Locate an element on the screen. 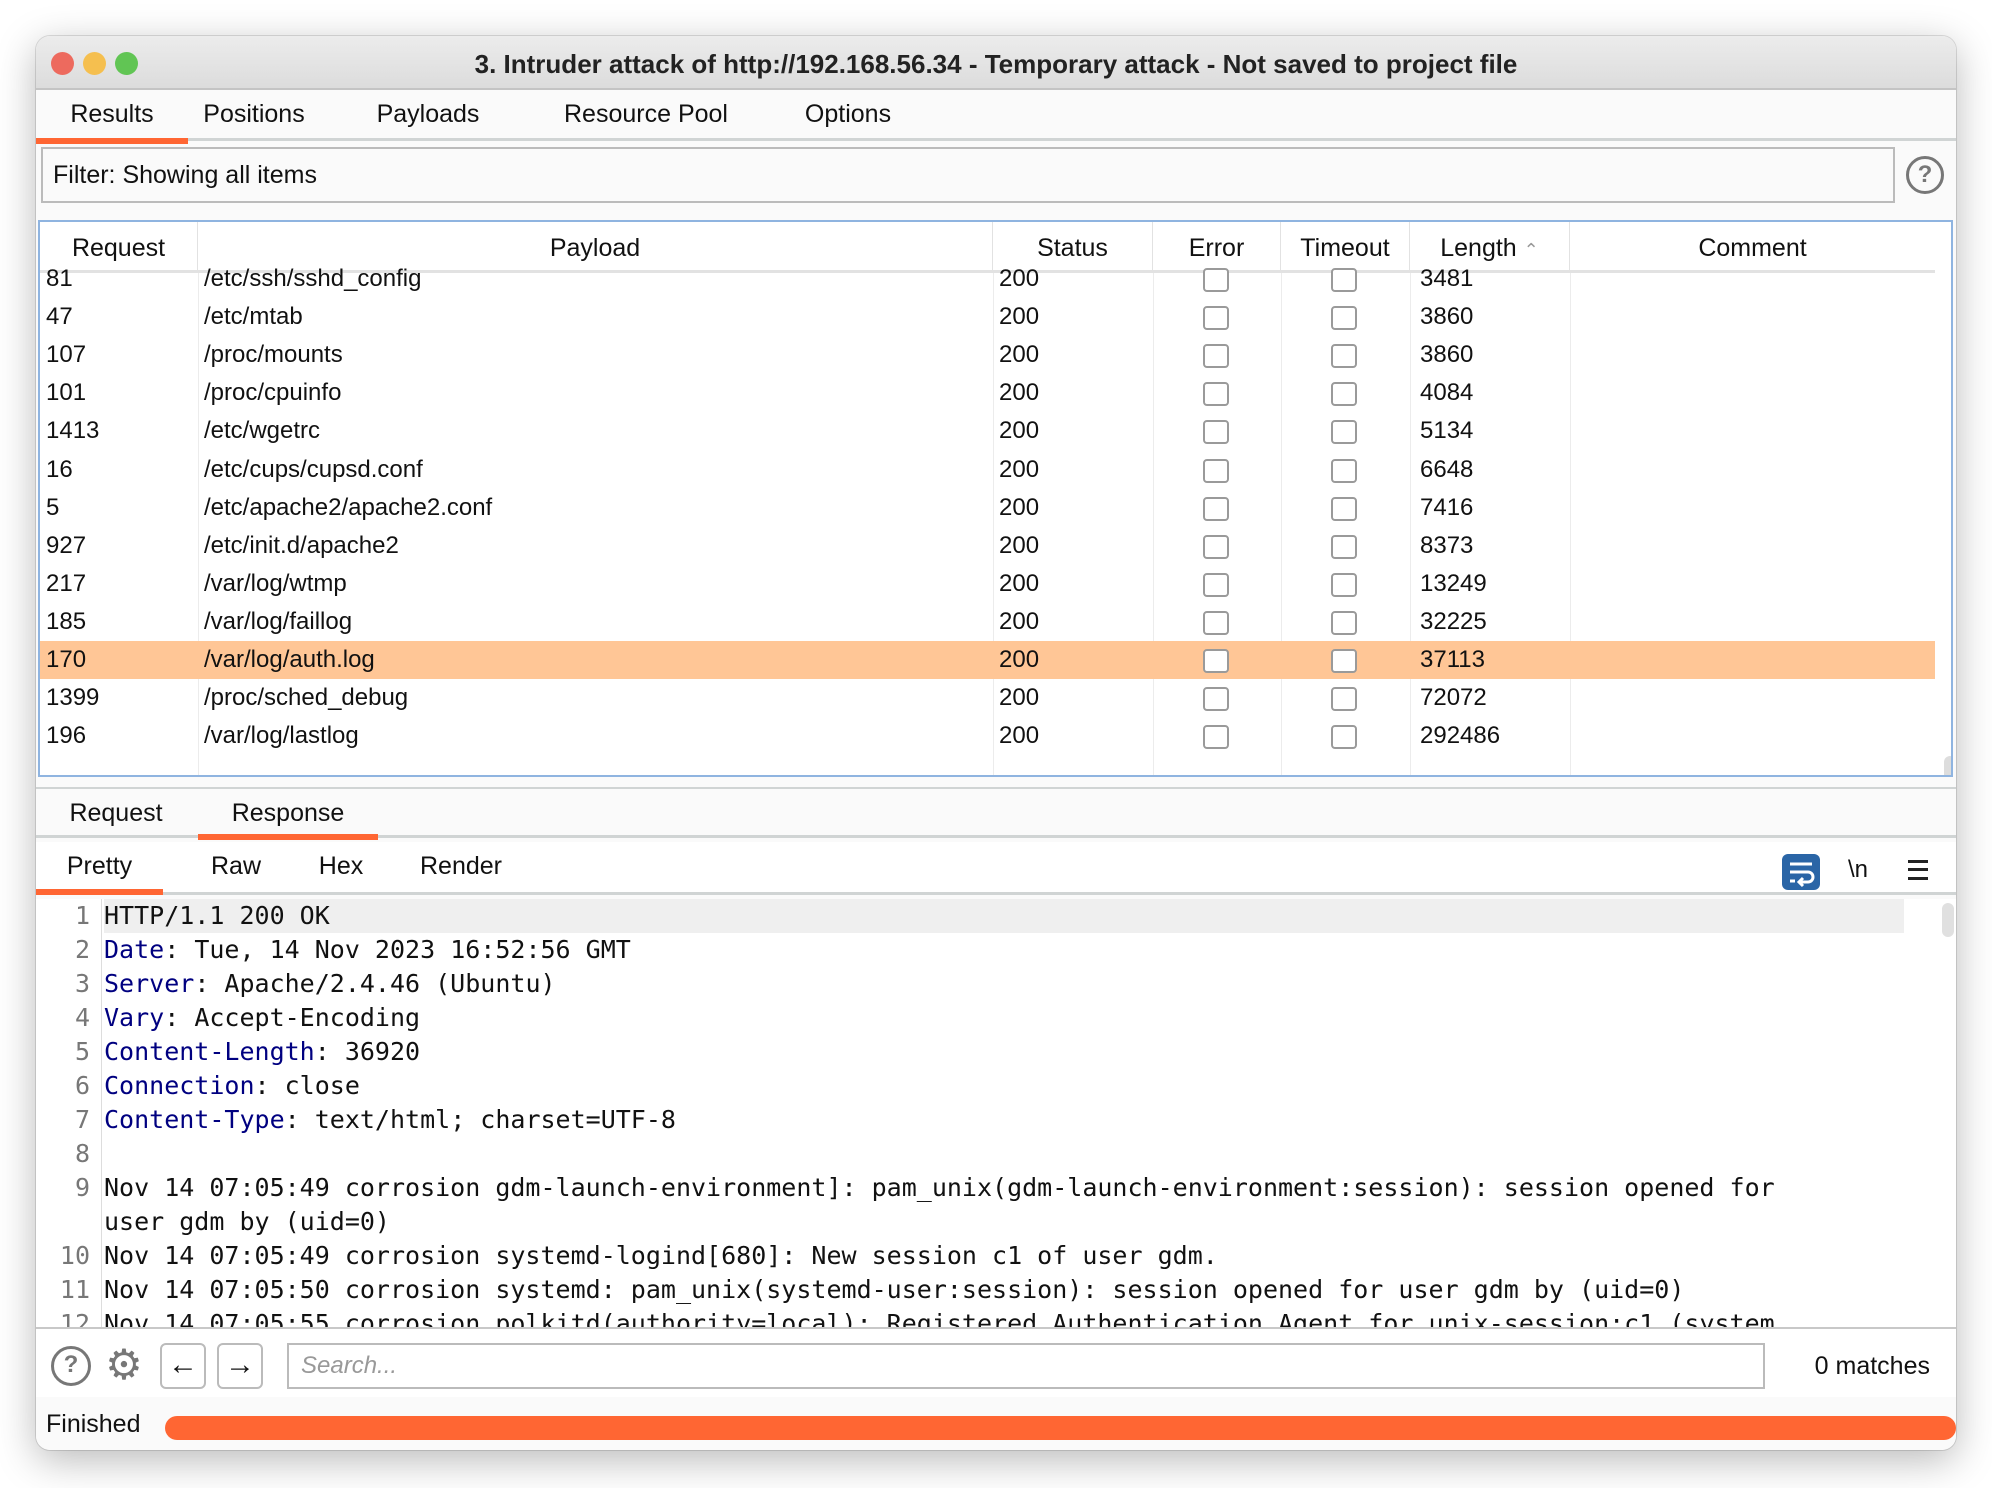 This screenshot has height=1488, width=1992. message-tabs: Request Response is located at coordinates (996, 813).